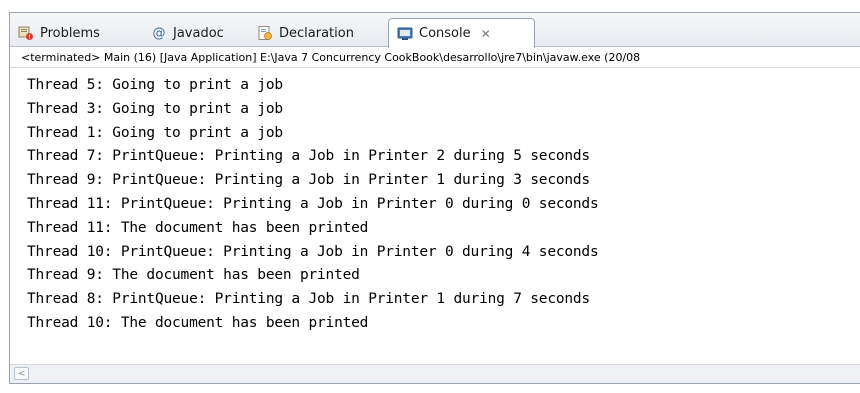  Describe the element at coordinates (198, 227) in the screenshot. I see `console-line: Thread 11: The document has been printed` at that location.